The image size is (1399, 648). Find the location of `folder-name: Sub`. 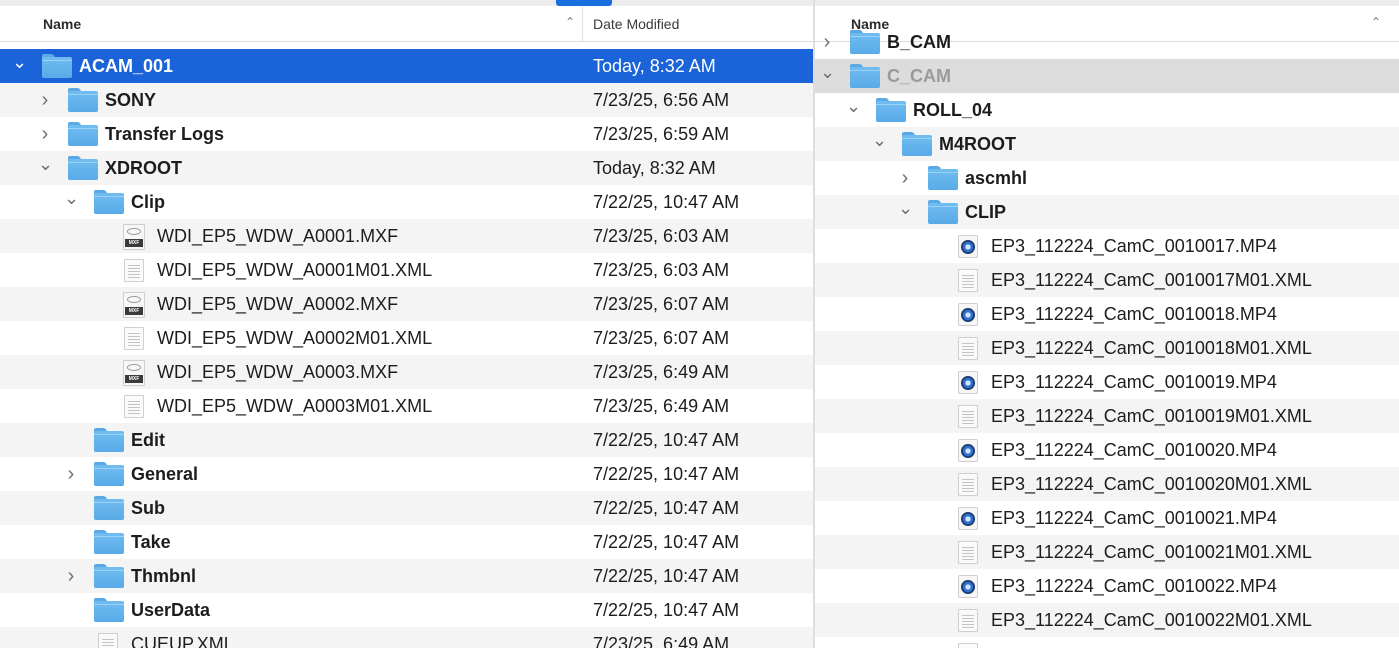

folder-name: Sub is located at coordinates (148, 508).